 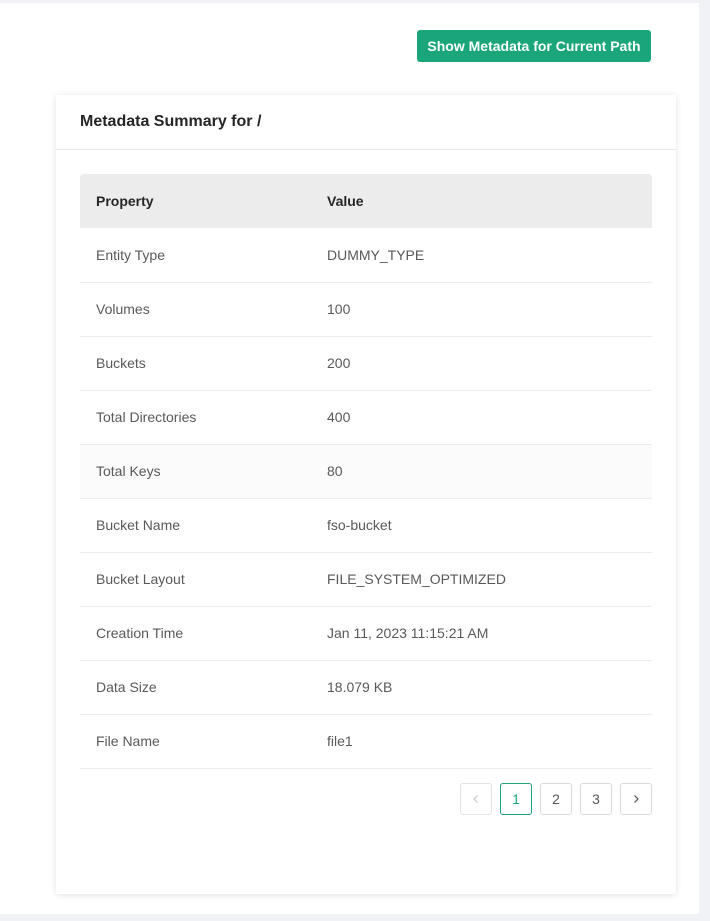 What do you see at coordinates (171, 121) in the screenshot?
I see `card-title: Metadata Summary for /` at bounding box center [171, 121].